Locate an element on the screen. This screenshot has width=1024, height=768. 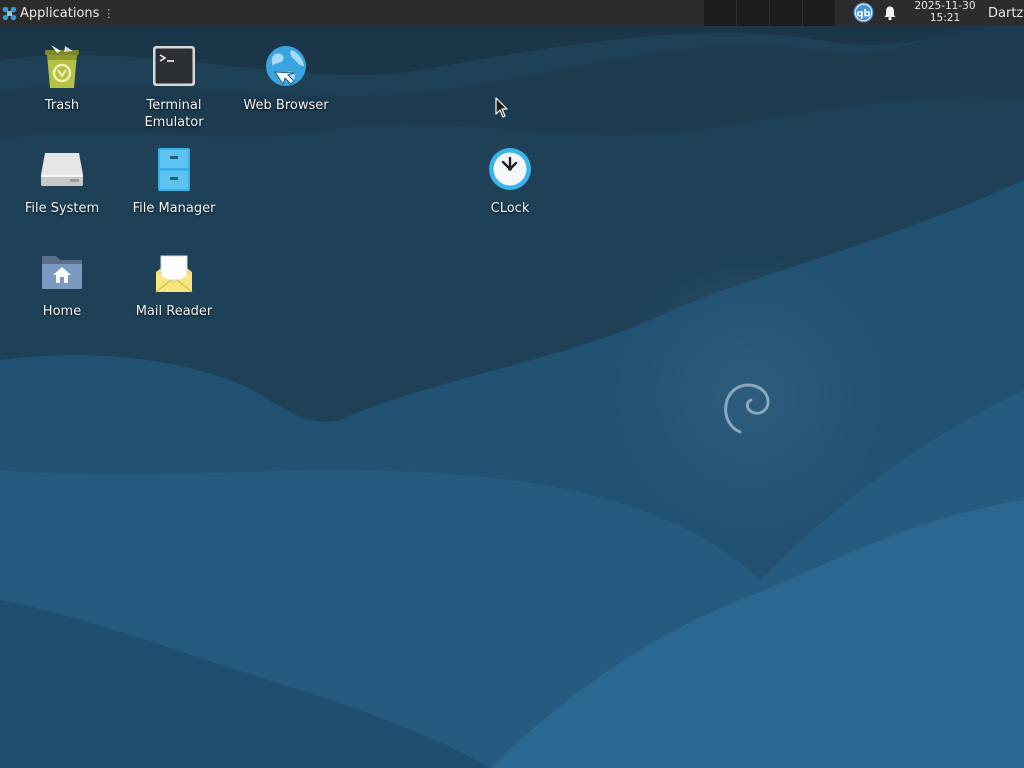
mouse-cursor-icon is located at coordinates (501, 107).